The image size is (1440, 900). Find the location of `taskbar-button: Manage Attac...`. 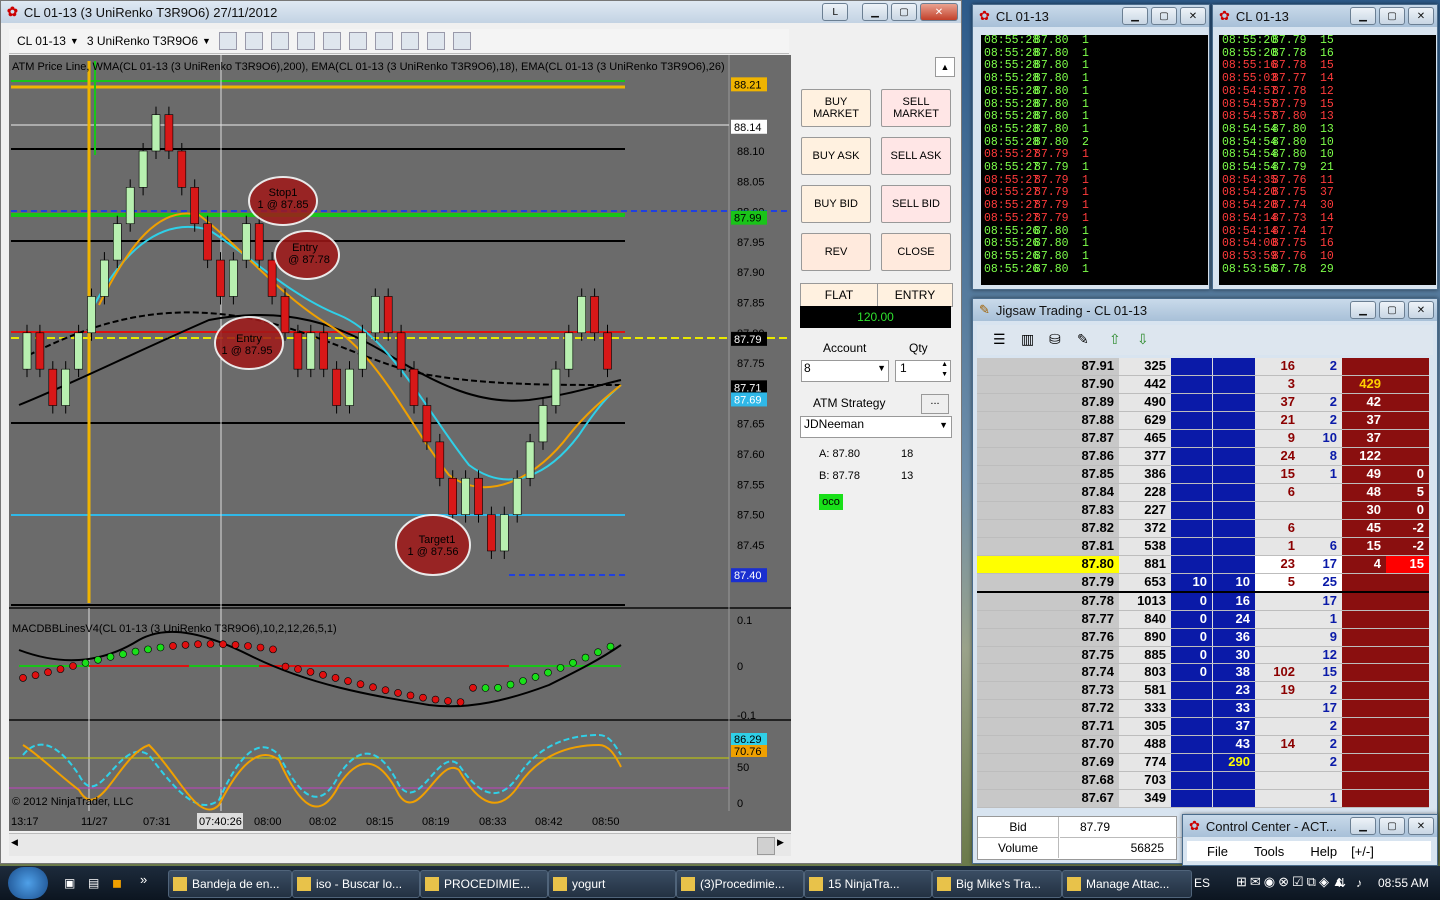

taskbar-button: Manage Attac... is located at coordinates (1127, 884).